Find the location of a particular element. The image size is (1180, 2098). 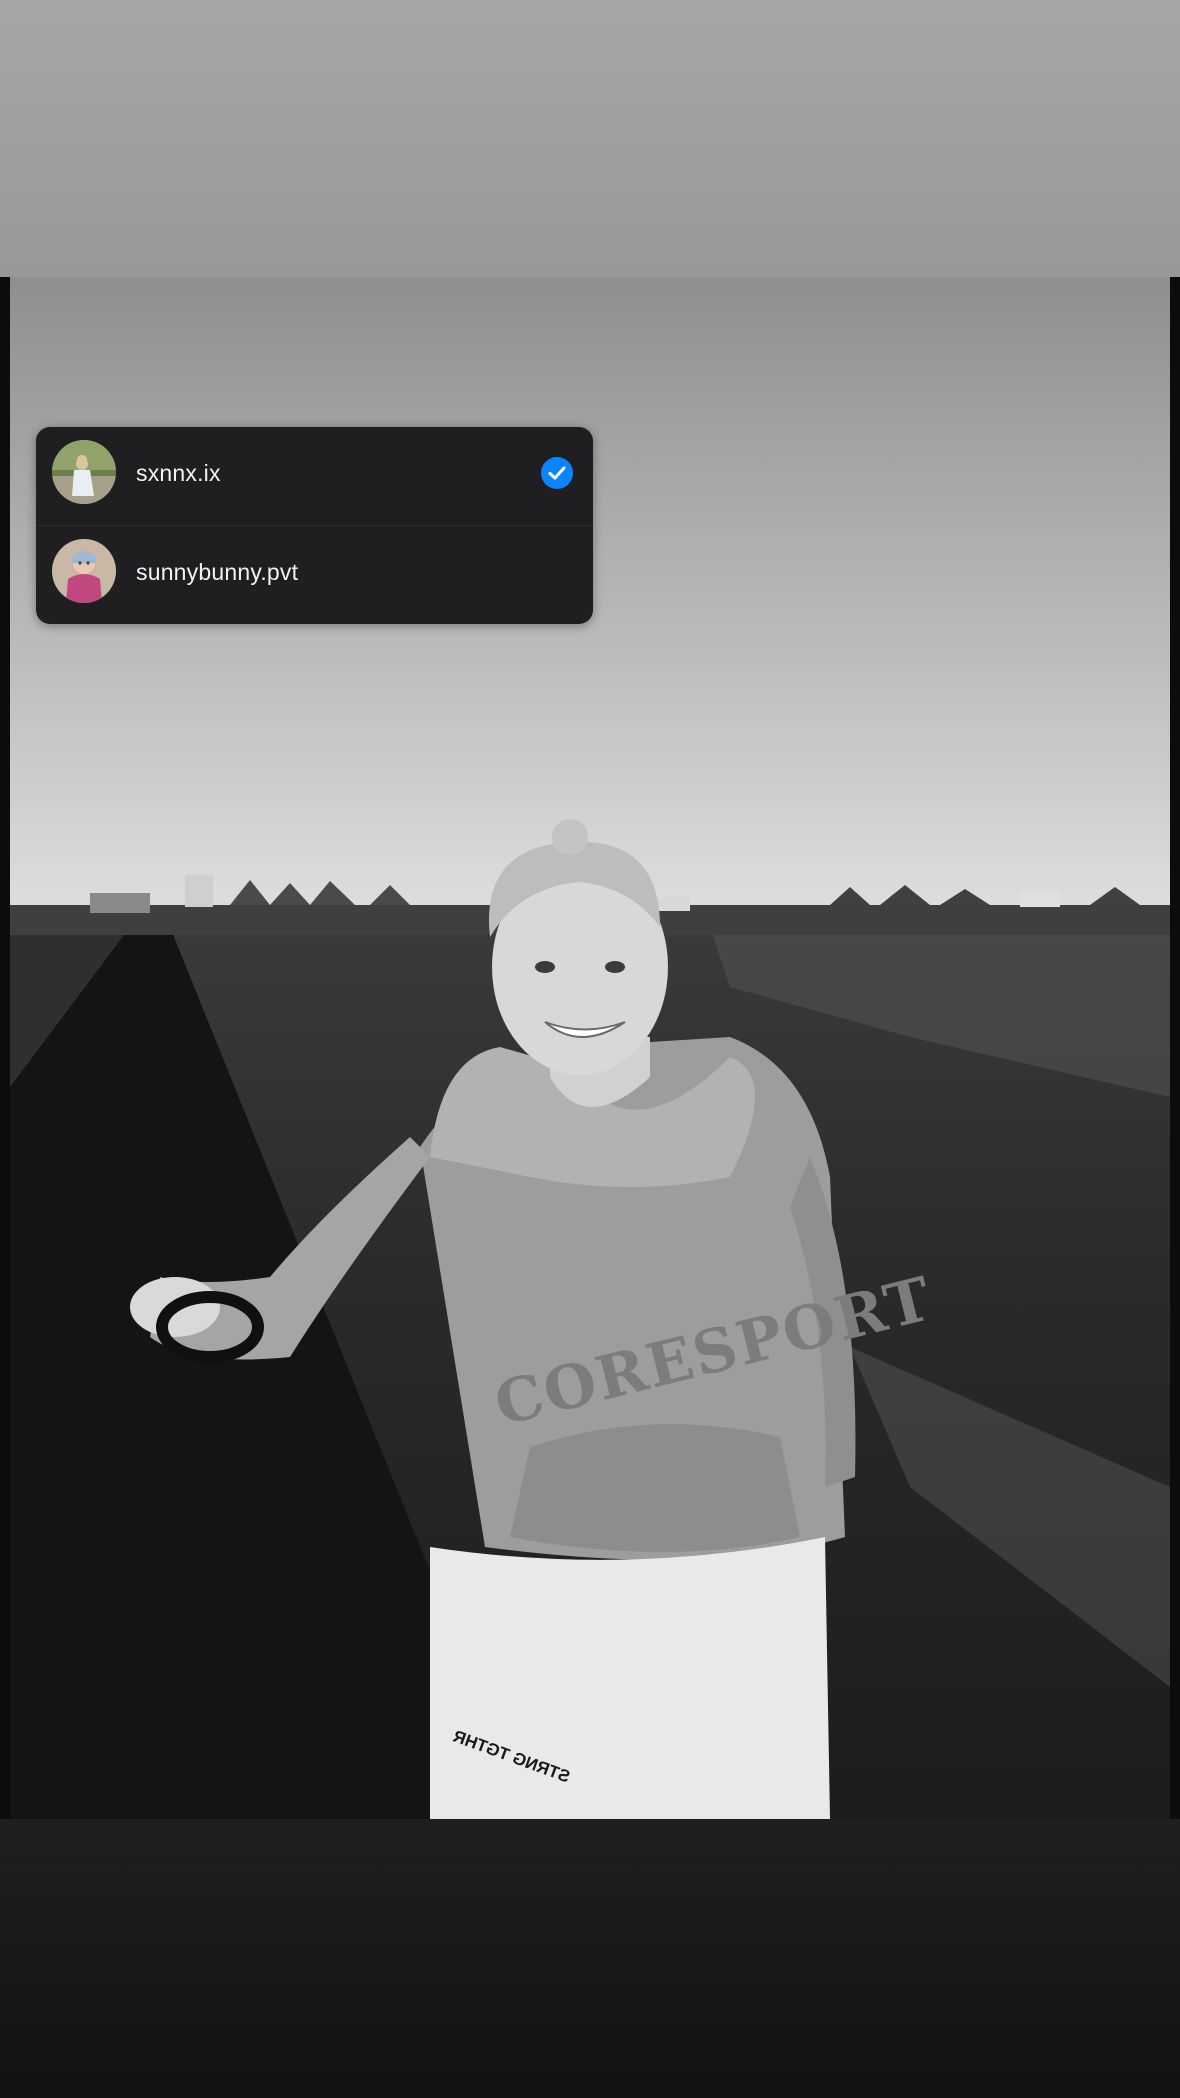

account-username: sunnybunny.pvt is located at coordinates (217, 572).